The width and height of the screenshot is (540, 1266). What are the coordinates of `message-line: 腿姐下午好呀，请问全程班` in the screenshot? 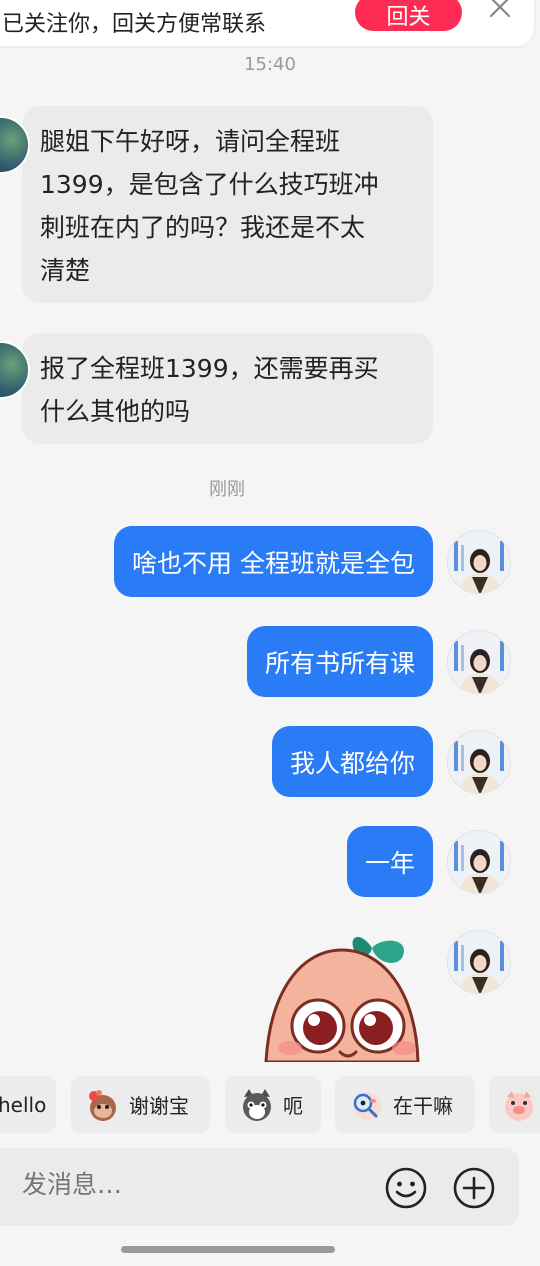 It's located at (190, 141).